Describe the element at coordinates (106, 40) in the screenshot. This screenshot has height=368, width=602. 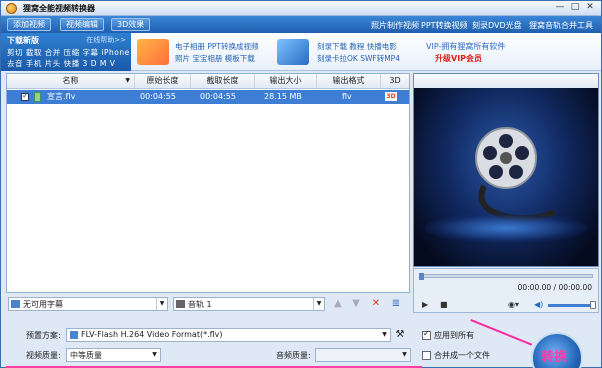
I see `online-help-link: 在线帮助>>` at that location.